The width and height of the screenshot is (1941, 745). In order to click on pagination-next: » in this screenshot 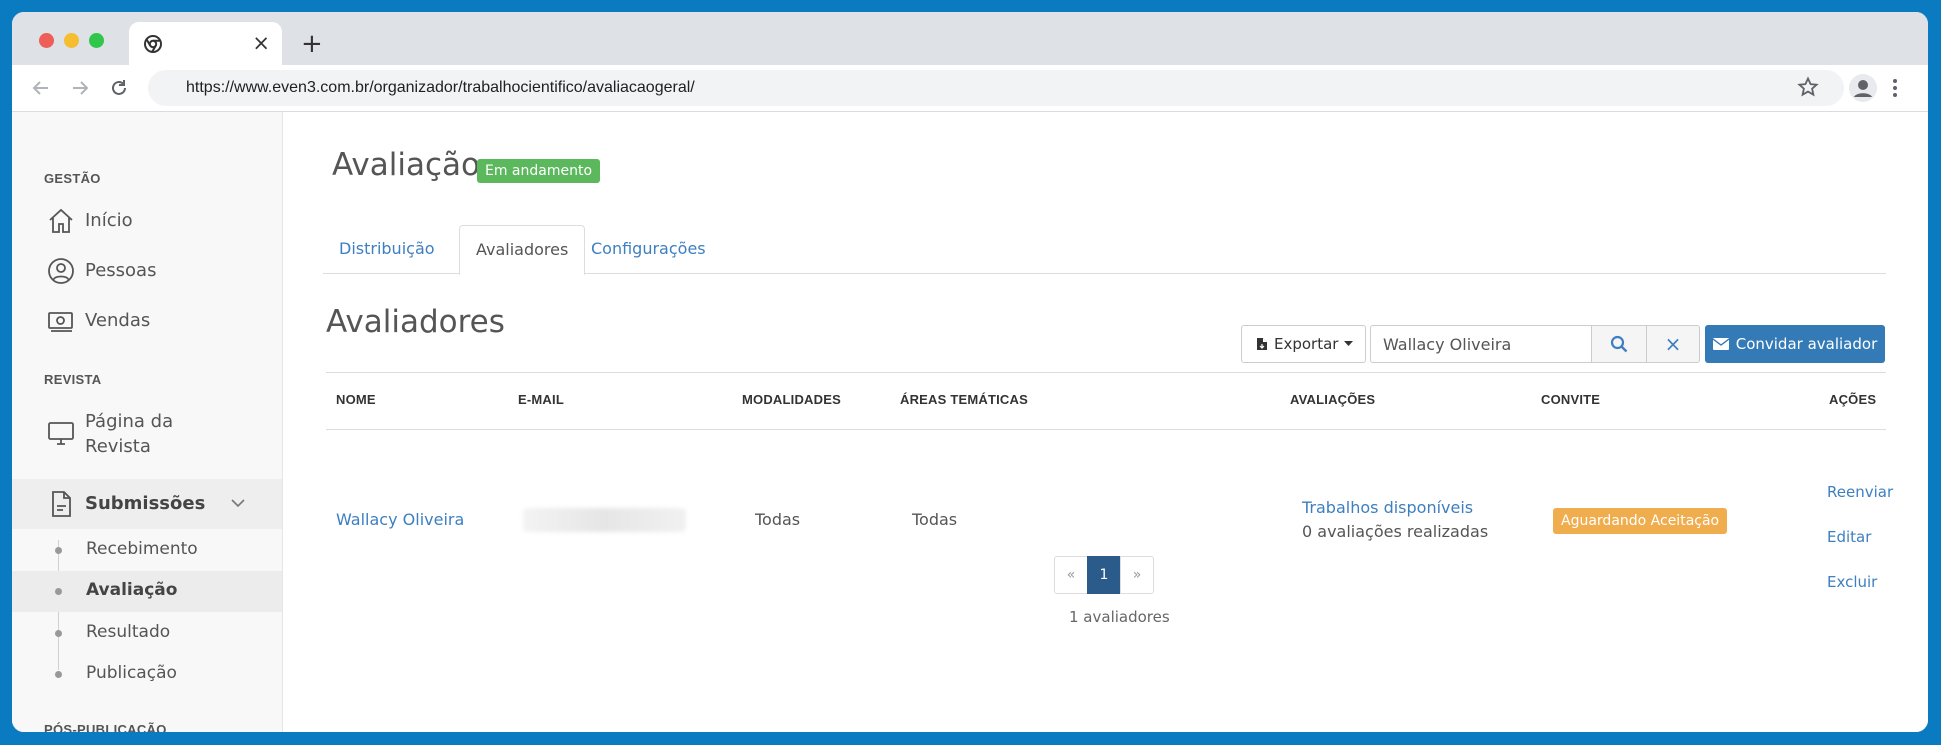, I will do `click(1137, 575)`.